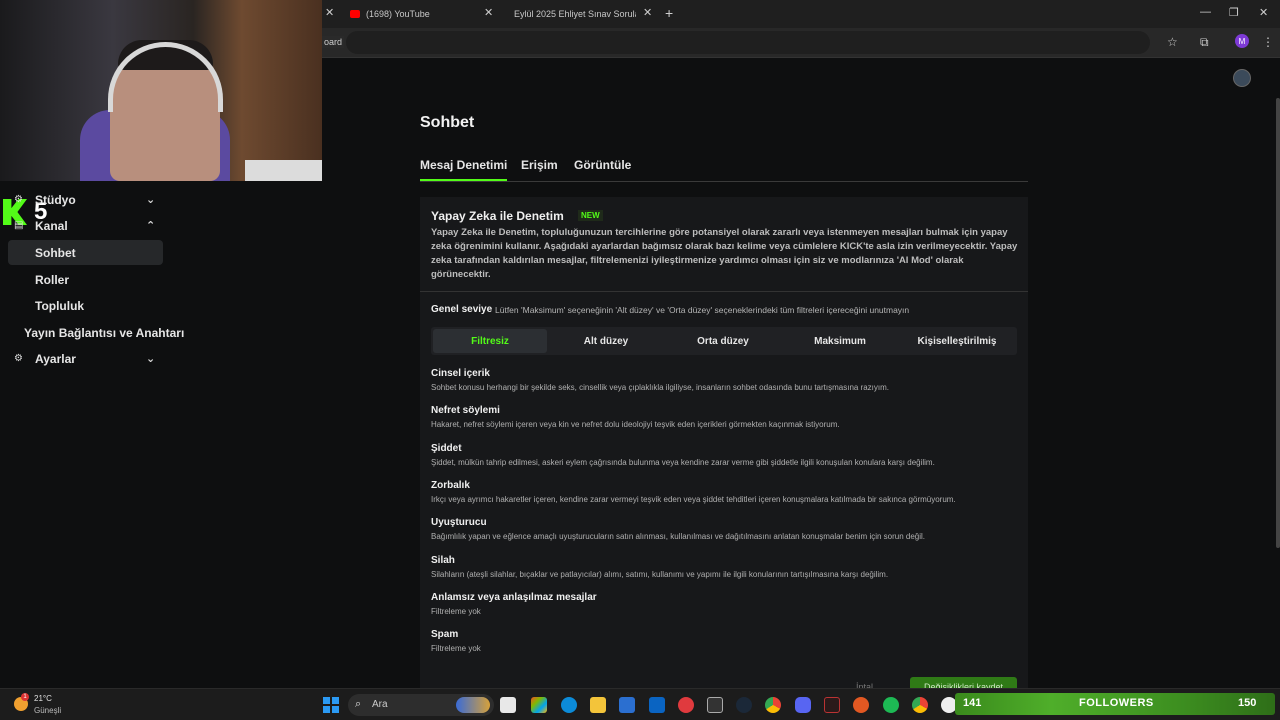  What do you see at coordinates (840, 341) in the screenshot?
I see `level-option-maximum: Maksimum` at bounding box center [840, 341].